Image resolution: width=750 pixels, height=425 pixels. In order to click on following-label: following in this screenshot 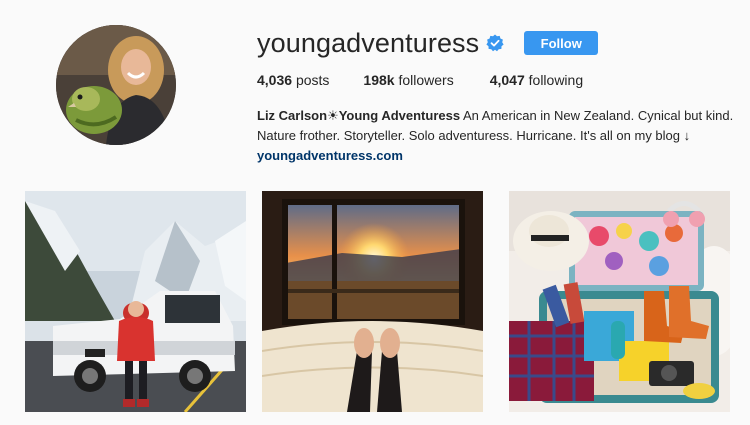, I will do `click(556, 80)`.